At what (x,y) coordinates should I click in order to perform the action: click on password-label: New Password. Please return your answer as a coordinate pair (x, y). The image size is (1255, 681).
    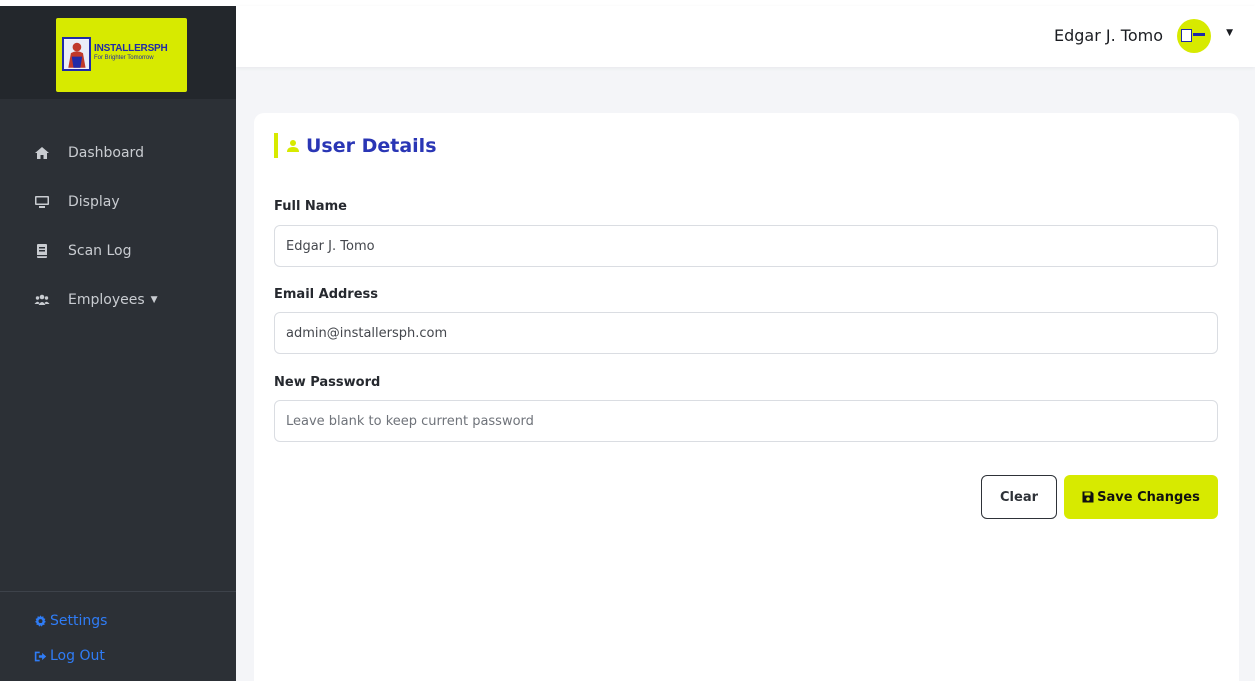
    Looking at the image, I should click on (327, 382).